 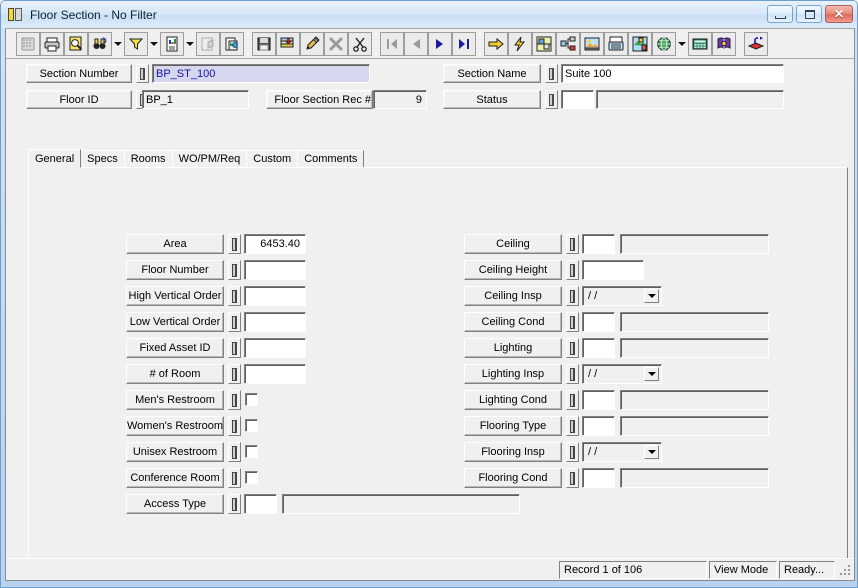 I want to click on flooring-insp-dropdown-button, so click(x=651, y=452).